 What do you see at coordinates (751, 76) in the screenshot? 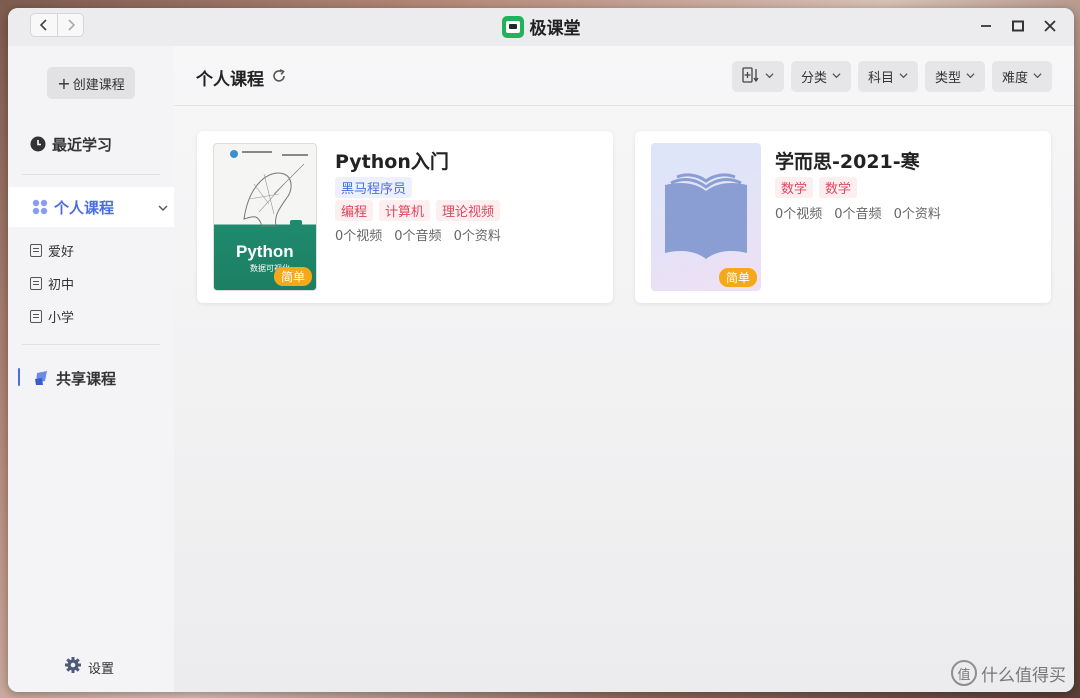
I see `sort-icon` at bounding box center [751, 76].